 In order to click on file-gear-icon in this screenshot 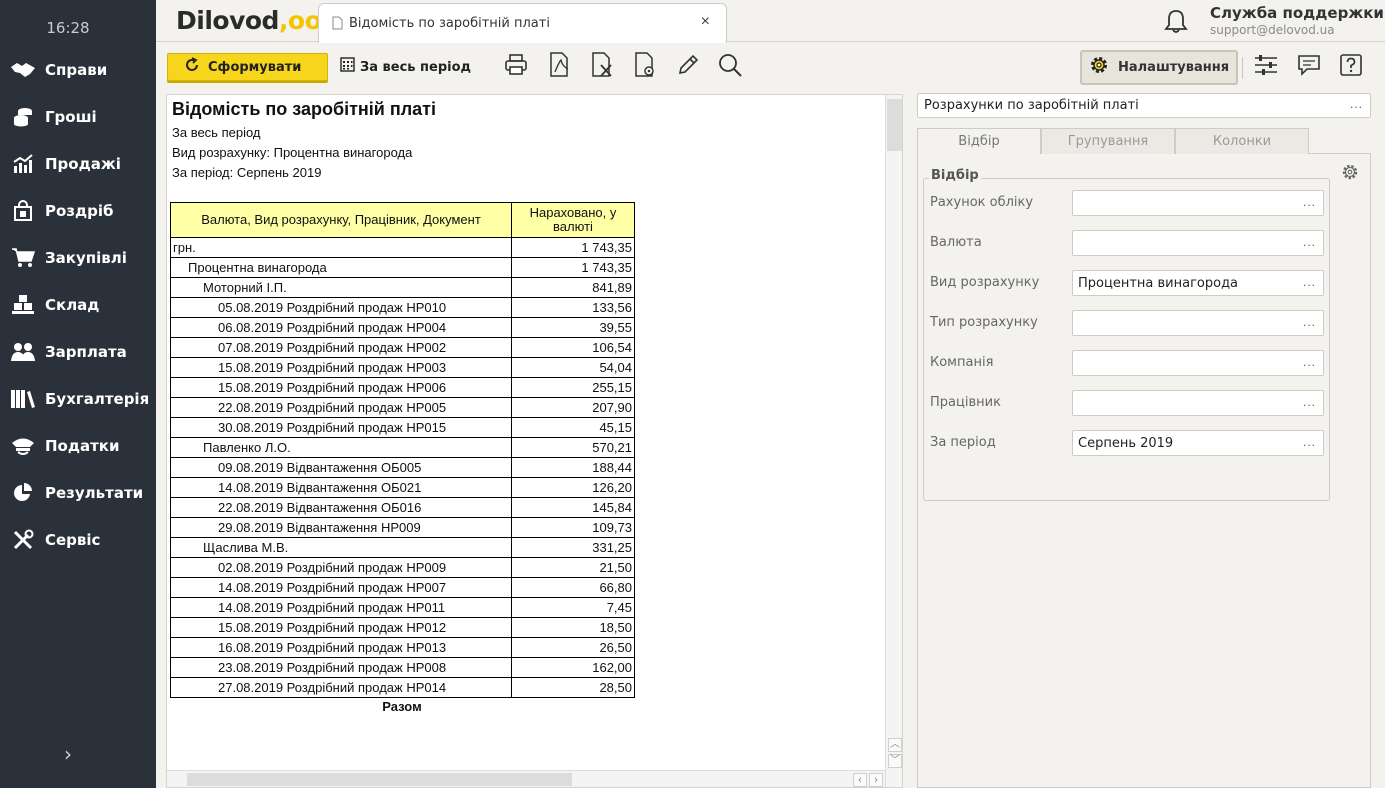, I will do `click(646, 67)`.